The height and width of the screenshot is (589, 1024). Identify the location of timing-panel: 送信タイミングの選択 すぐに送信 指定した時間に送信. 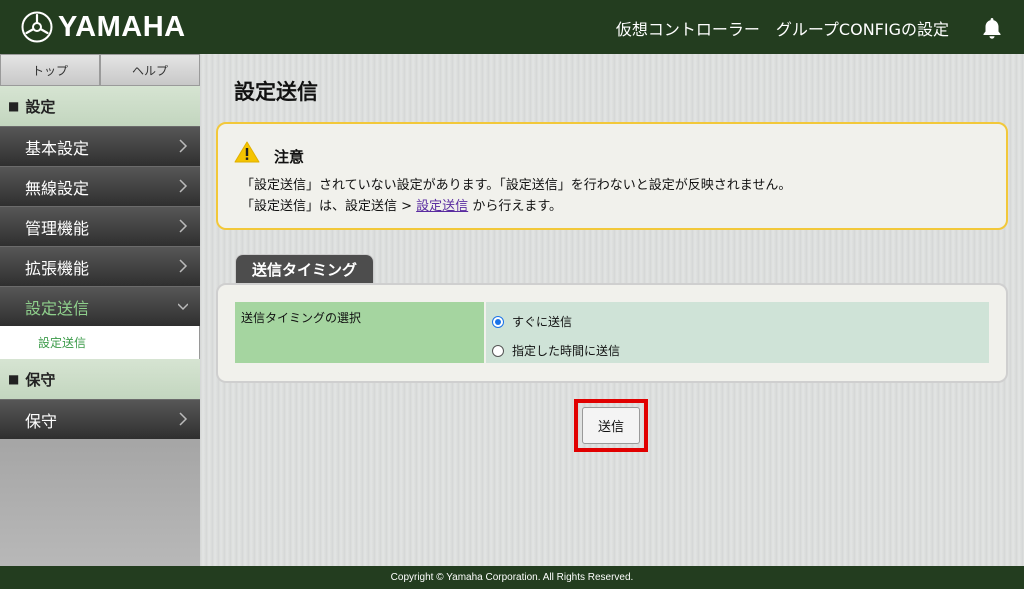
(612, 333).